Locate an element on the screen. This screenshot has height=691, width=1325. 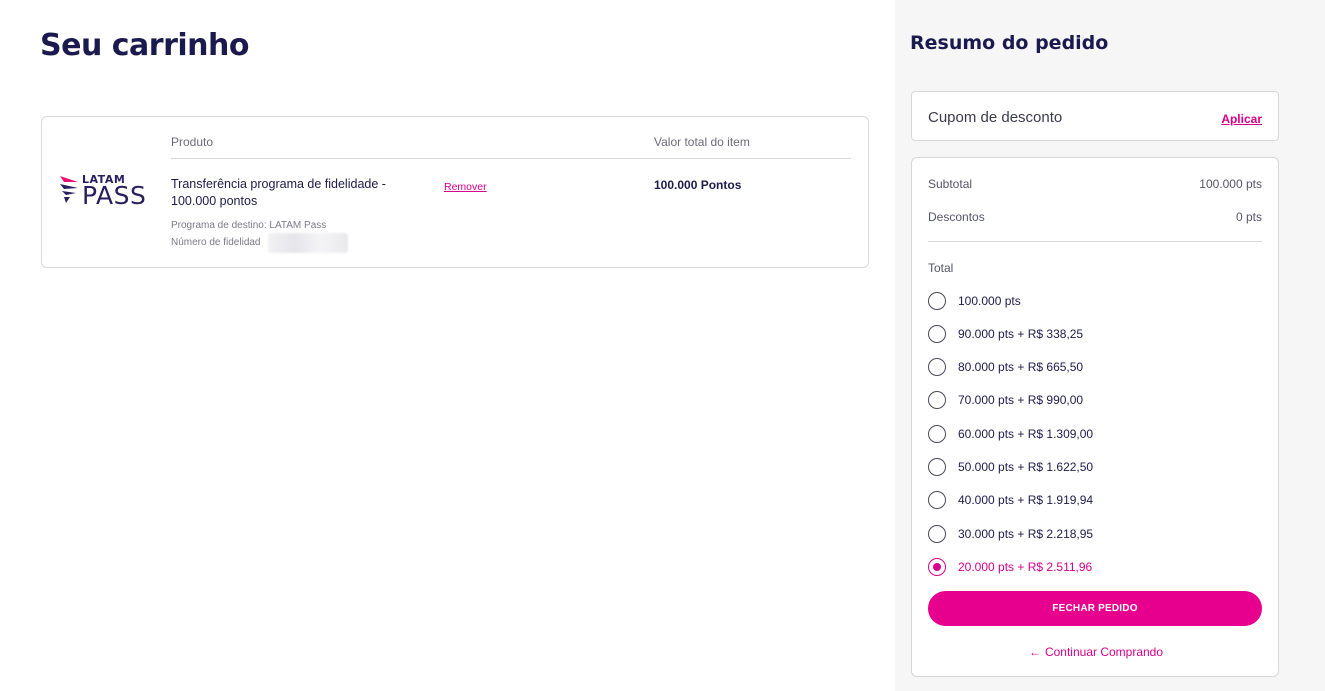
payment-option-label: 80.000 pts + R$ 665,50 is located at coordinates (1021, 367).